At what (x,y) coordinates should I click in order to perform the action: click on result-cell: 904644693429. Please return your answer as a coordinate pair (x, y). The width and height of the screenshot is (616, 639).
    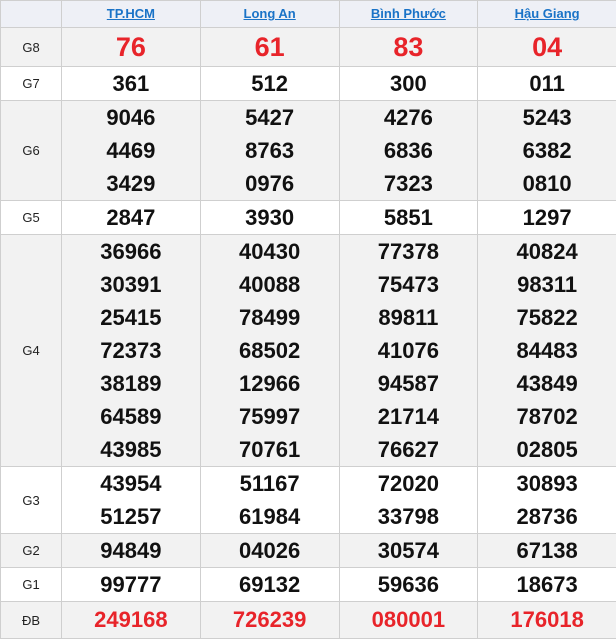
    Looking at the image, I should click on (131, 151).